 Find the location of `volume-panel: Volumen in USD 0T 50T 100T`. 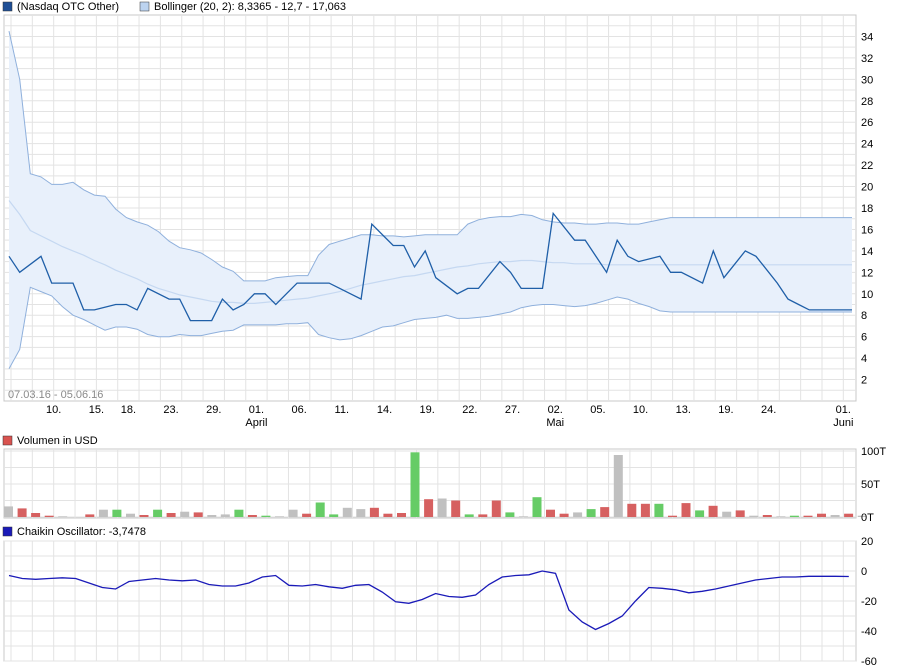

volume-panel: Volumen in USD 0T 50T 100T is located at coordinates (444, 479).